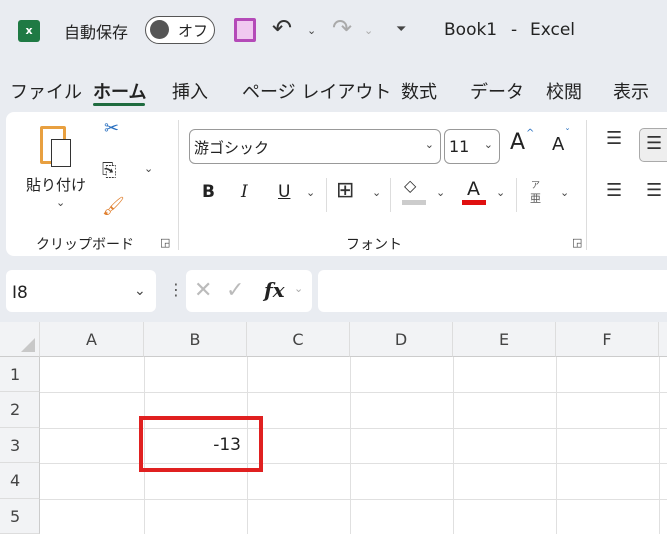  I want to click on column-header-g, so click(663, 339).